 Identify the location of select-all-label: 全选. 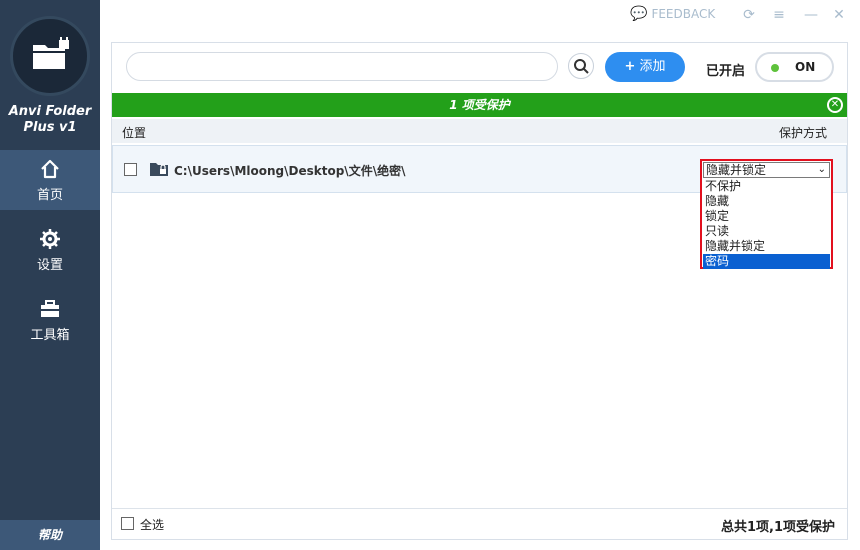
(152, 524).